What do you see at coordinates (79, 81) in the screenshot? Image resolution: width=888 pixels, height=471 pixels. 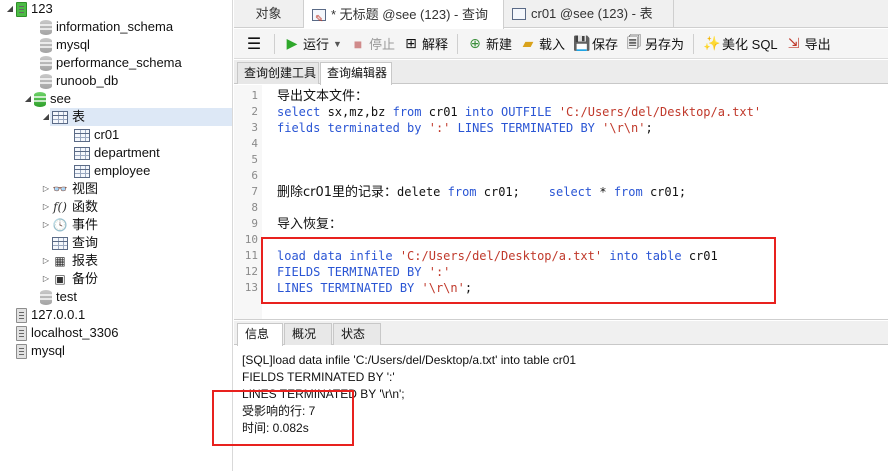 I see `tree-db-runoob-db: runoob_db` at bounding box center [79, 81].